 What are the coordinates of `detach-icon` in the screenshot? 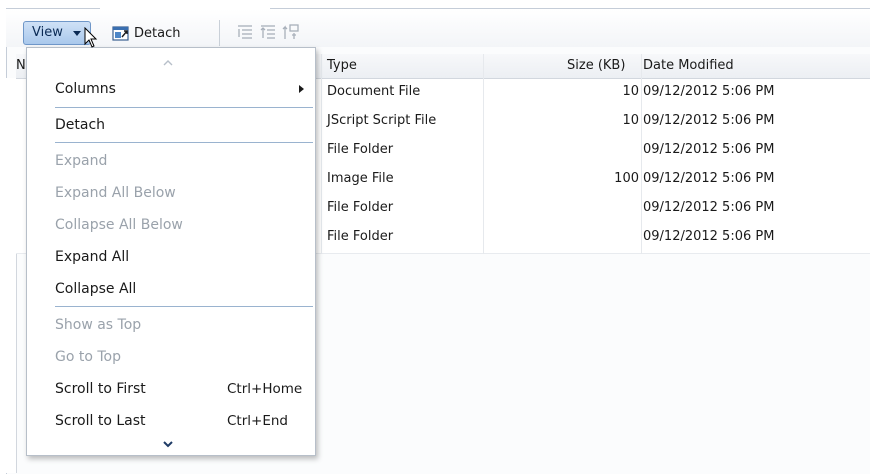 It's located at (121, 33).